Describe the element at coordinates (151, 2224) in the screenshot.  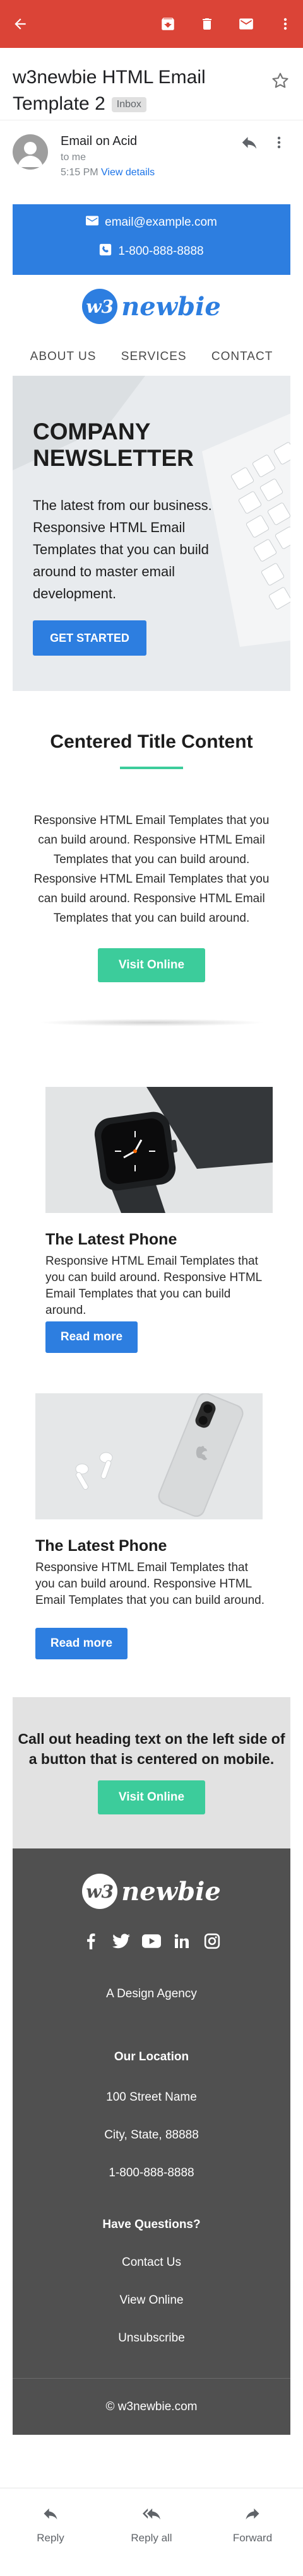
I see `questions-heading: Have Questions?` at that location.